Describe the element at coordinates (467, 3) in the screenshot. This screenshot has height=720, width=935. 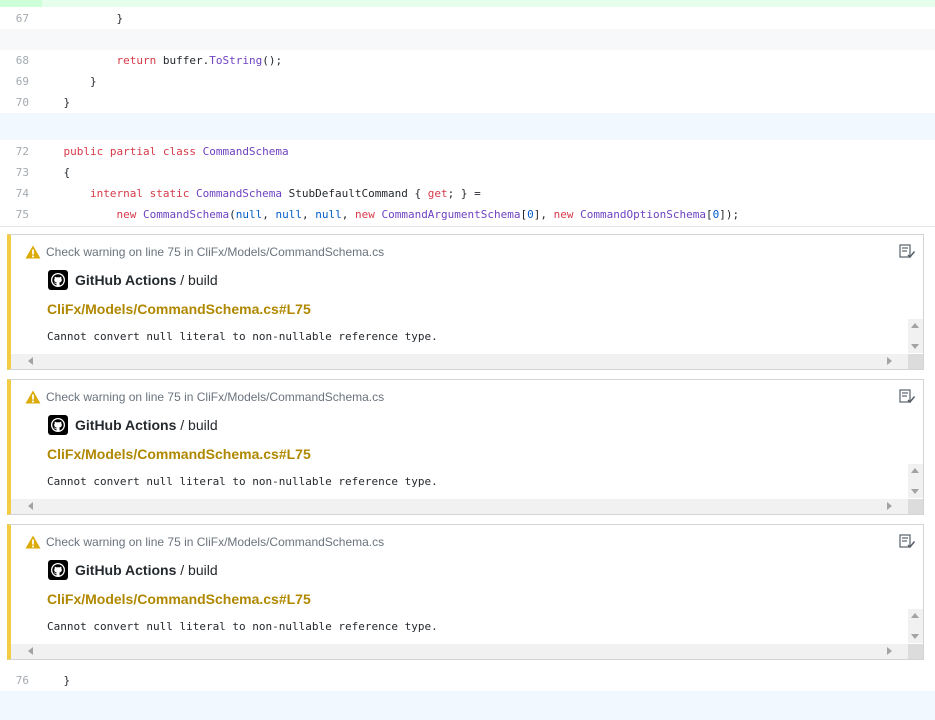
I see `added-line-strip` at that location.